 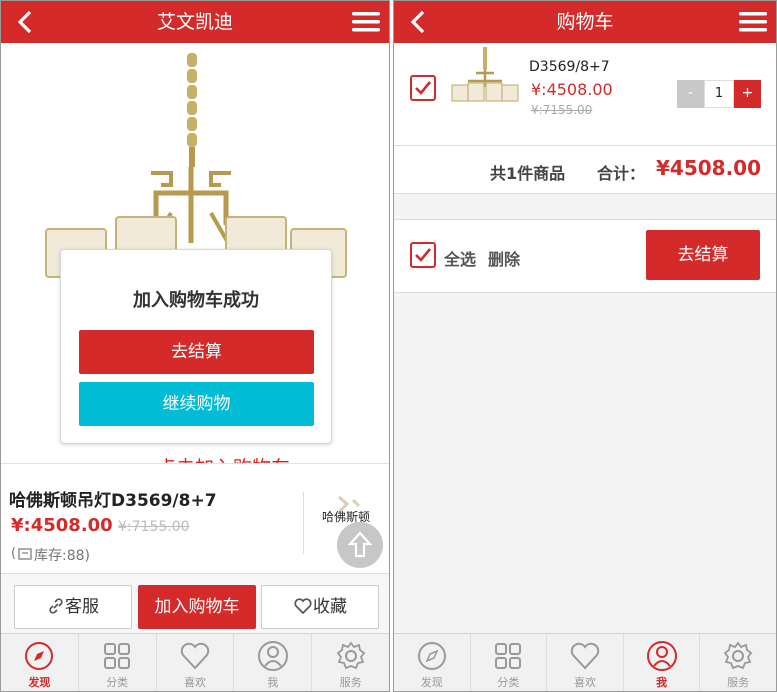 I want to click on select-all-label: 全选, so click(x=460, y=258).